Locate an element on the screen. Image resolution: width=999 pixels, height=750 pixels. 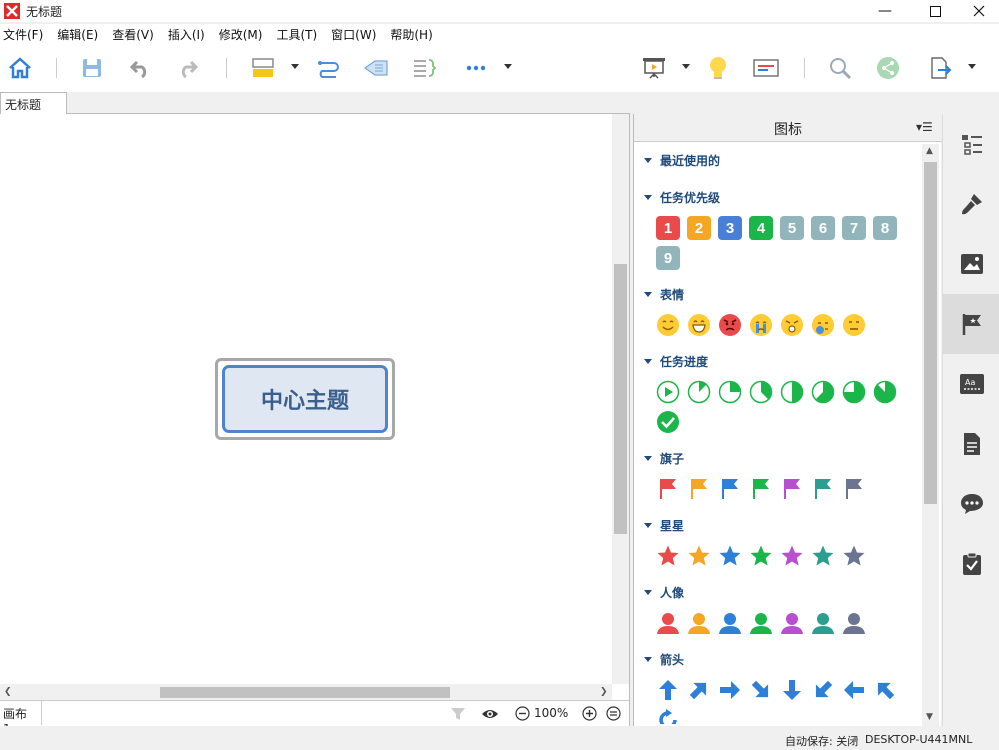
progress-start-icon is located at coordinates (668, 392).